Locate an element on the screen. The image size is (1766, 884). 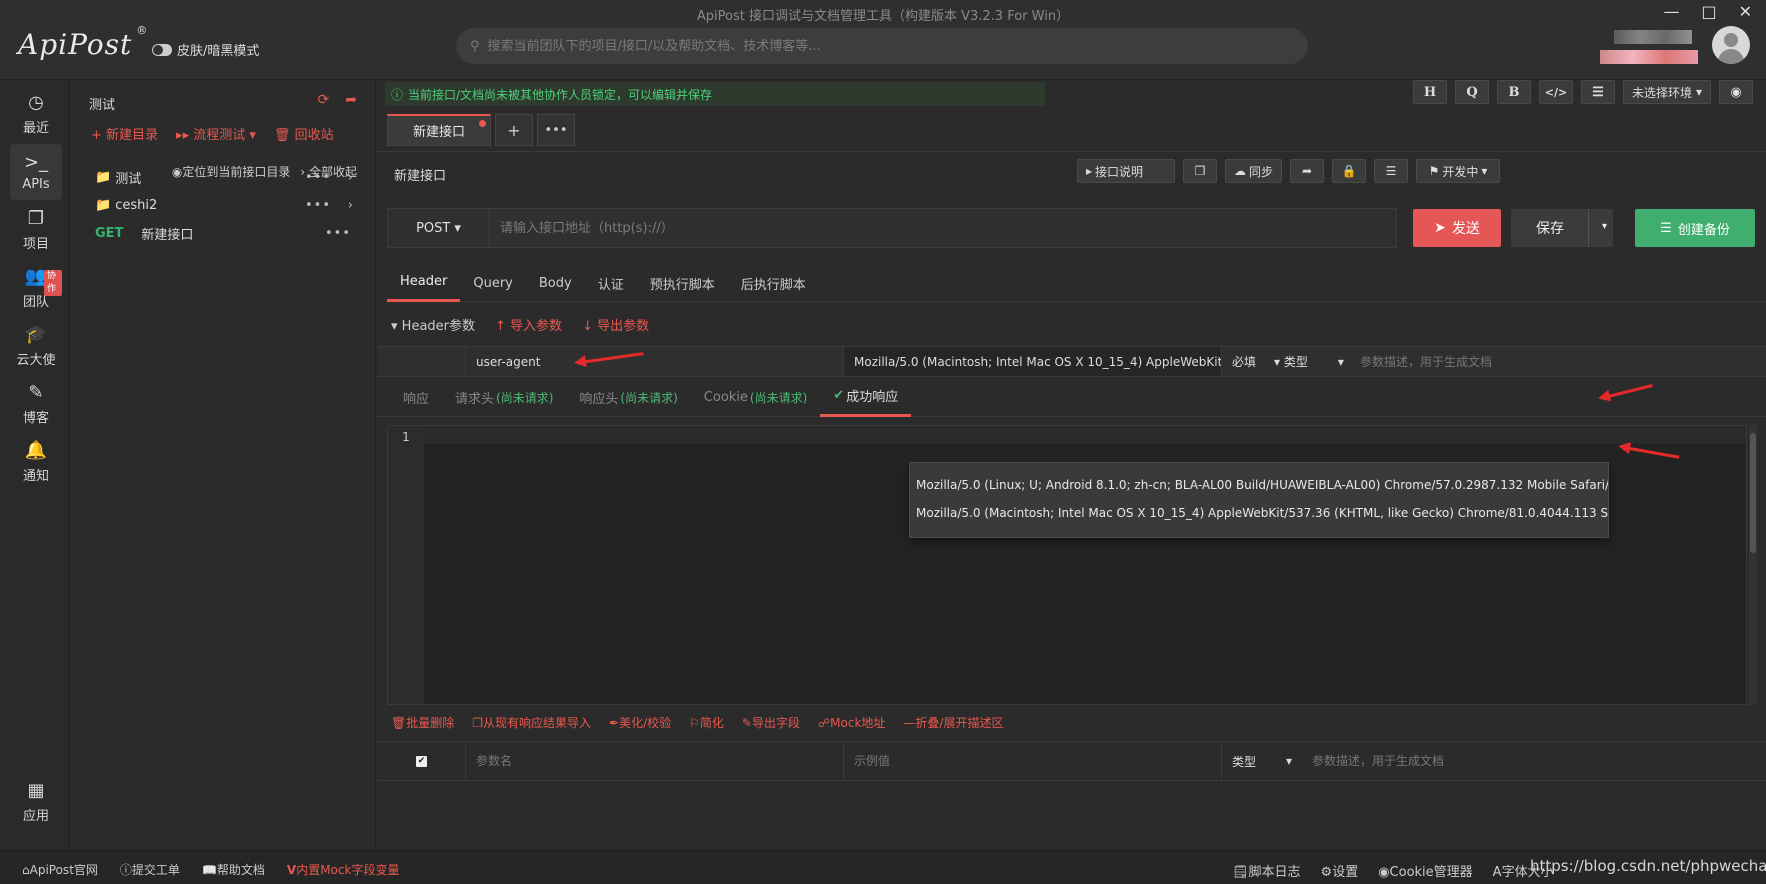
header-value-input is located at coordinates (1037, 361).